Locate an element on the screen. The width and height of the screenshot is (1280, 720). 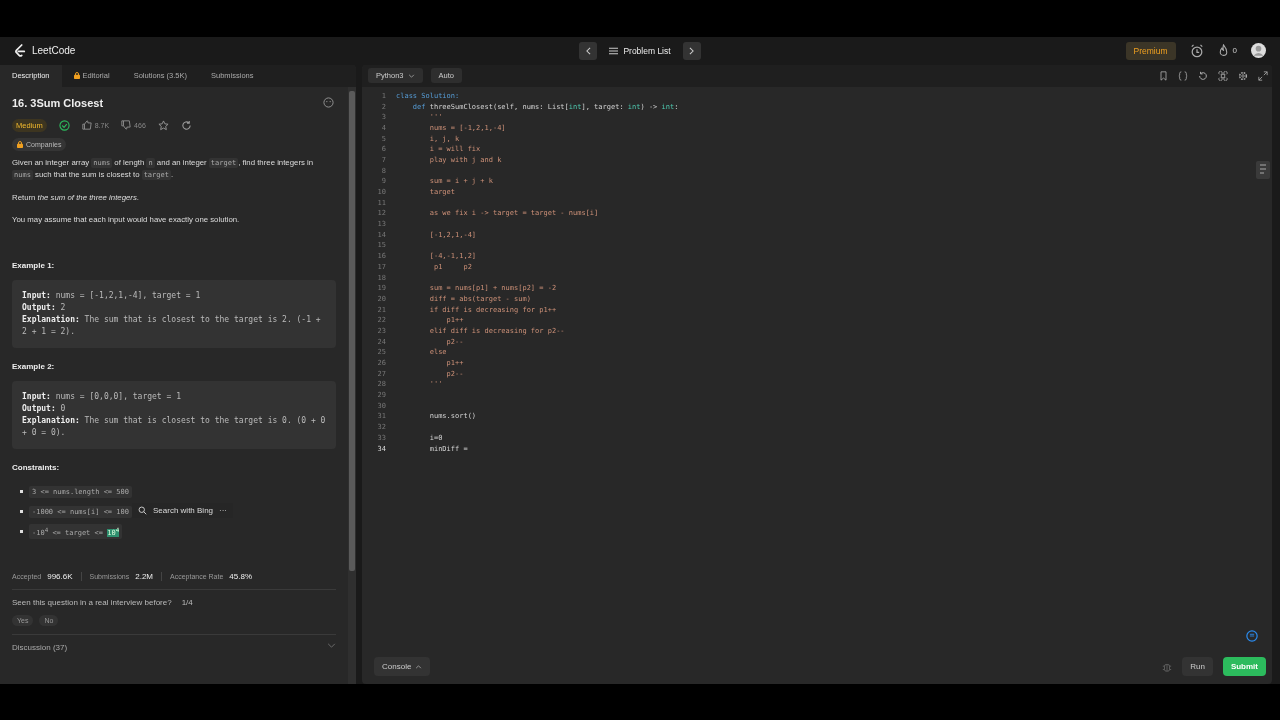
example-heading: Example 1: is located at coordinates (34, 265).